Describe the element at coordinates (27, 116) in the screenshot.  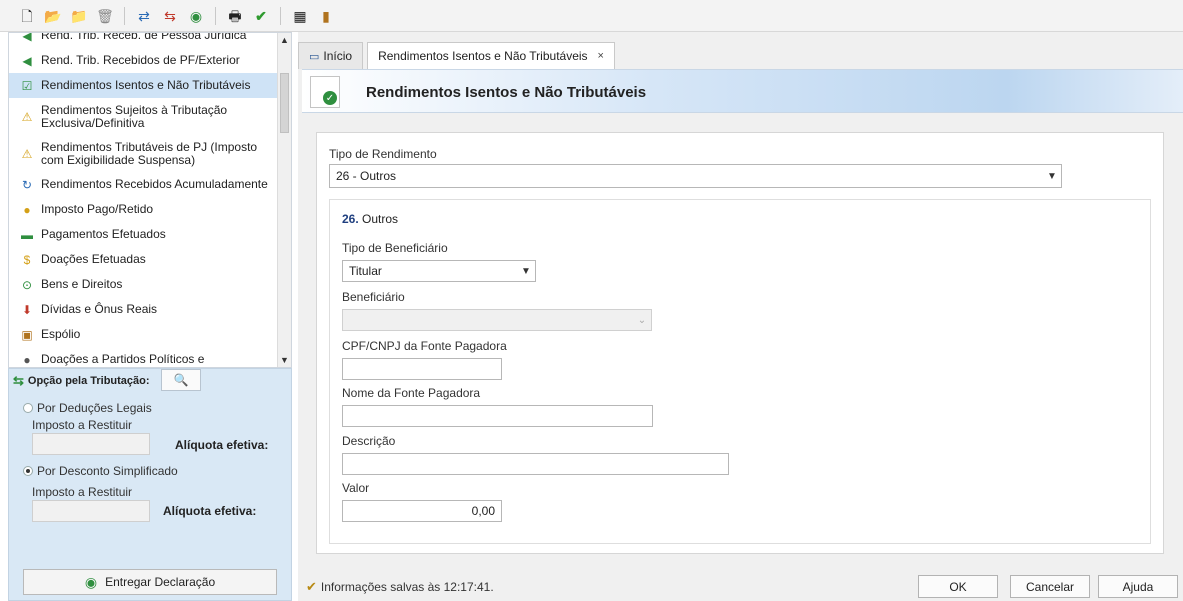
I see `document-warning-icon: ⚠` at that location.